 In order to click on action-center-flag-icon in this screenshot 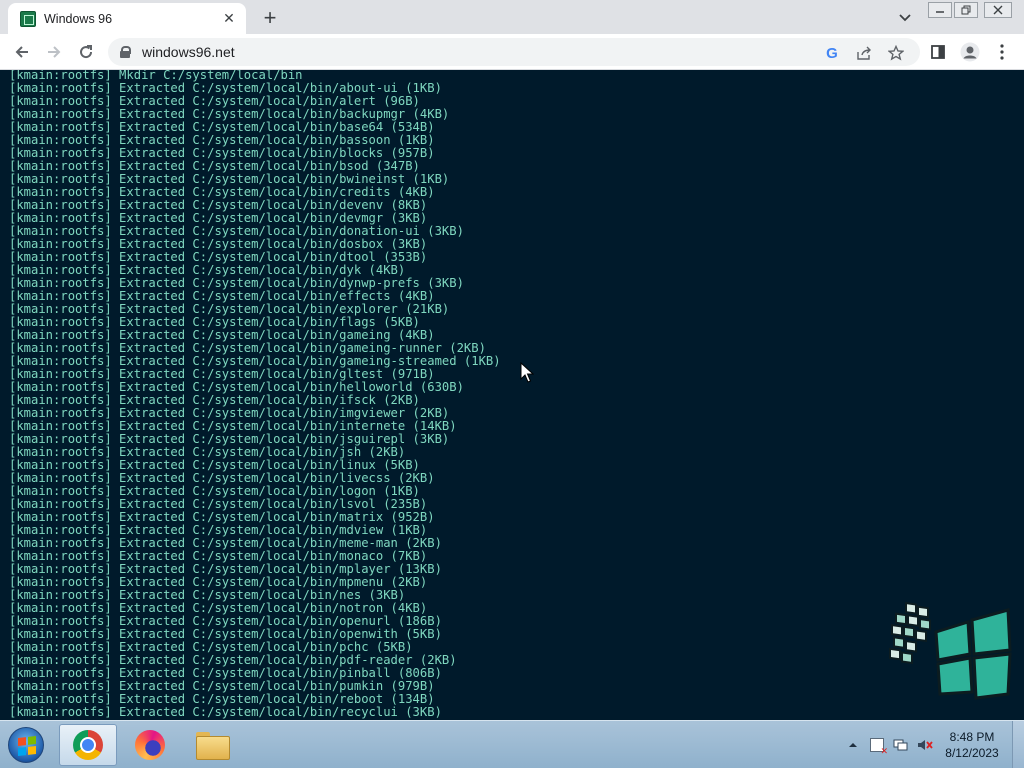, I will do `click(878, 746)`.